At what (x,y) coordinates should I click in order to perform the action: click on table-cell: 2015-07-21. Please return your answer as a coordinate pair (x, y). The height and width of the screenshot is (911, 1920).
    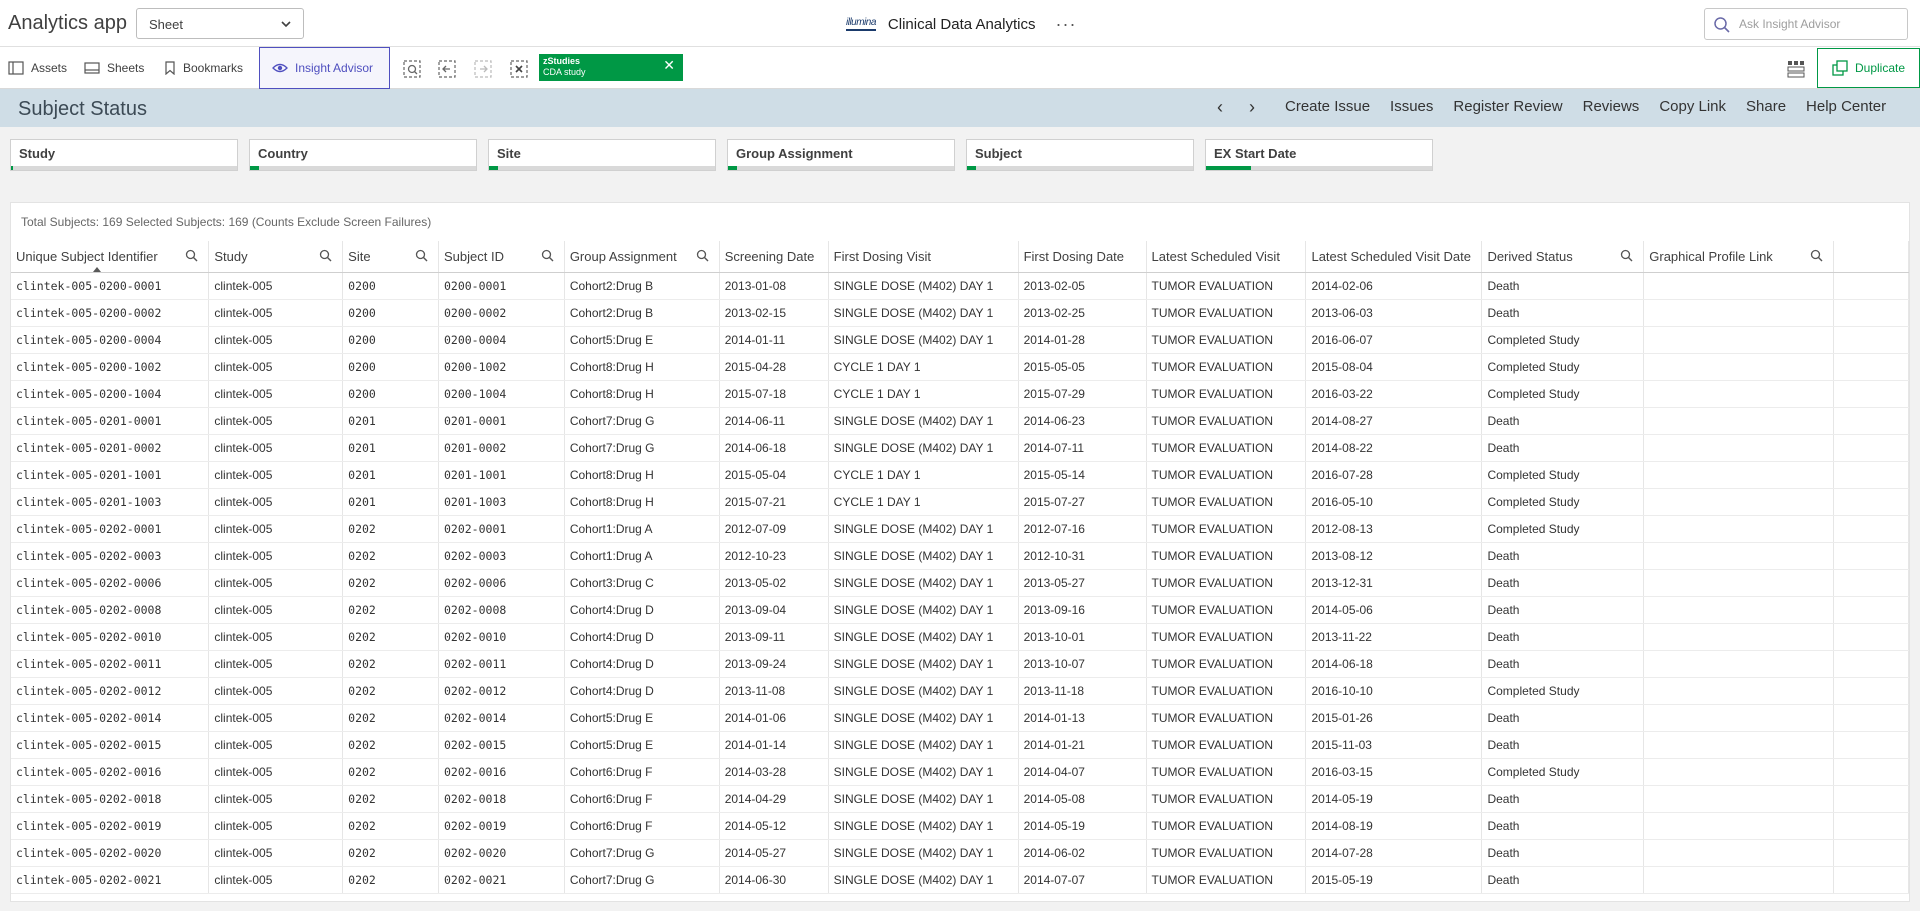
    Looking at the image, I should click on (774, 502).